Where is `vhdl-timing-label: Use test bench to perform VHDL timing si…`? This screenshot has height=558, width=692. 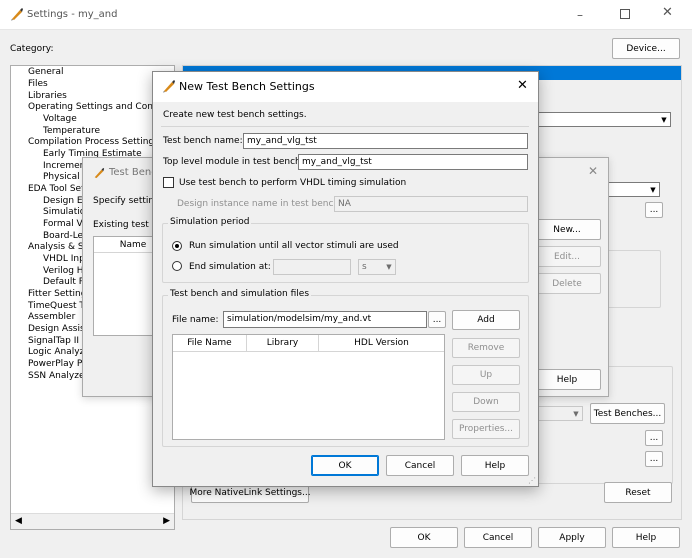 vhdl-timing-label: Use test bench to perform VHDL timing si… is located at coordinates (292, 183).